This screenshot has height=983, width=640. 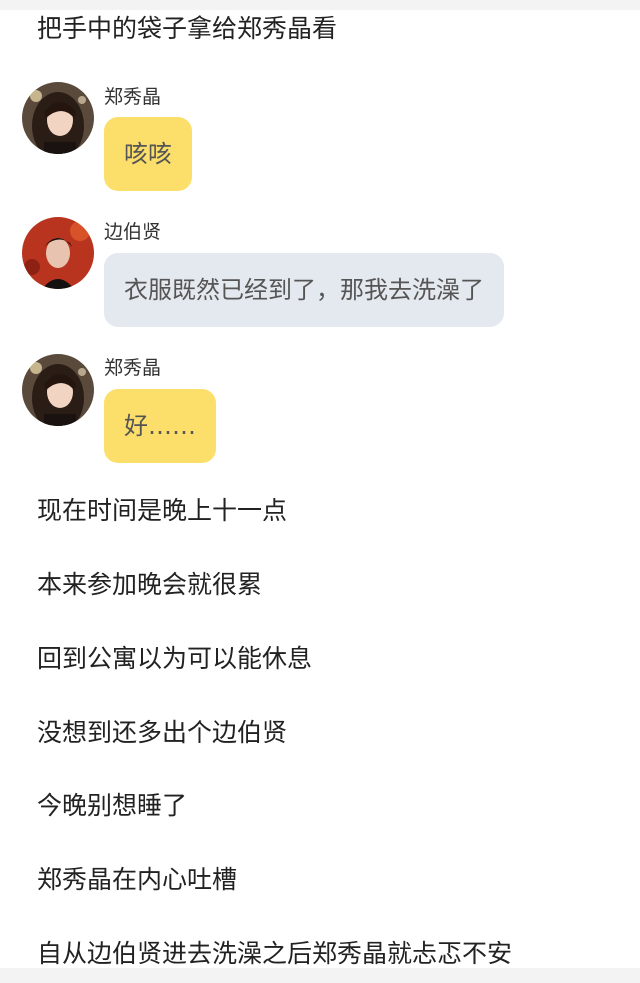 I want to click on narration-line: 没想到还多出个边伯贤, so click(x=162, y=732).